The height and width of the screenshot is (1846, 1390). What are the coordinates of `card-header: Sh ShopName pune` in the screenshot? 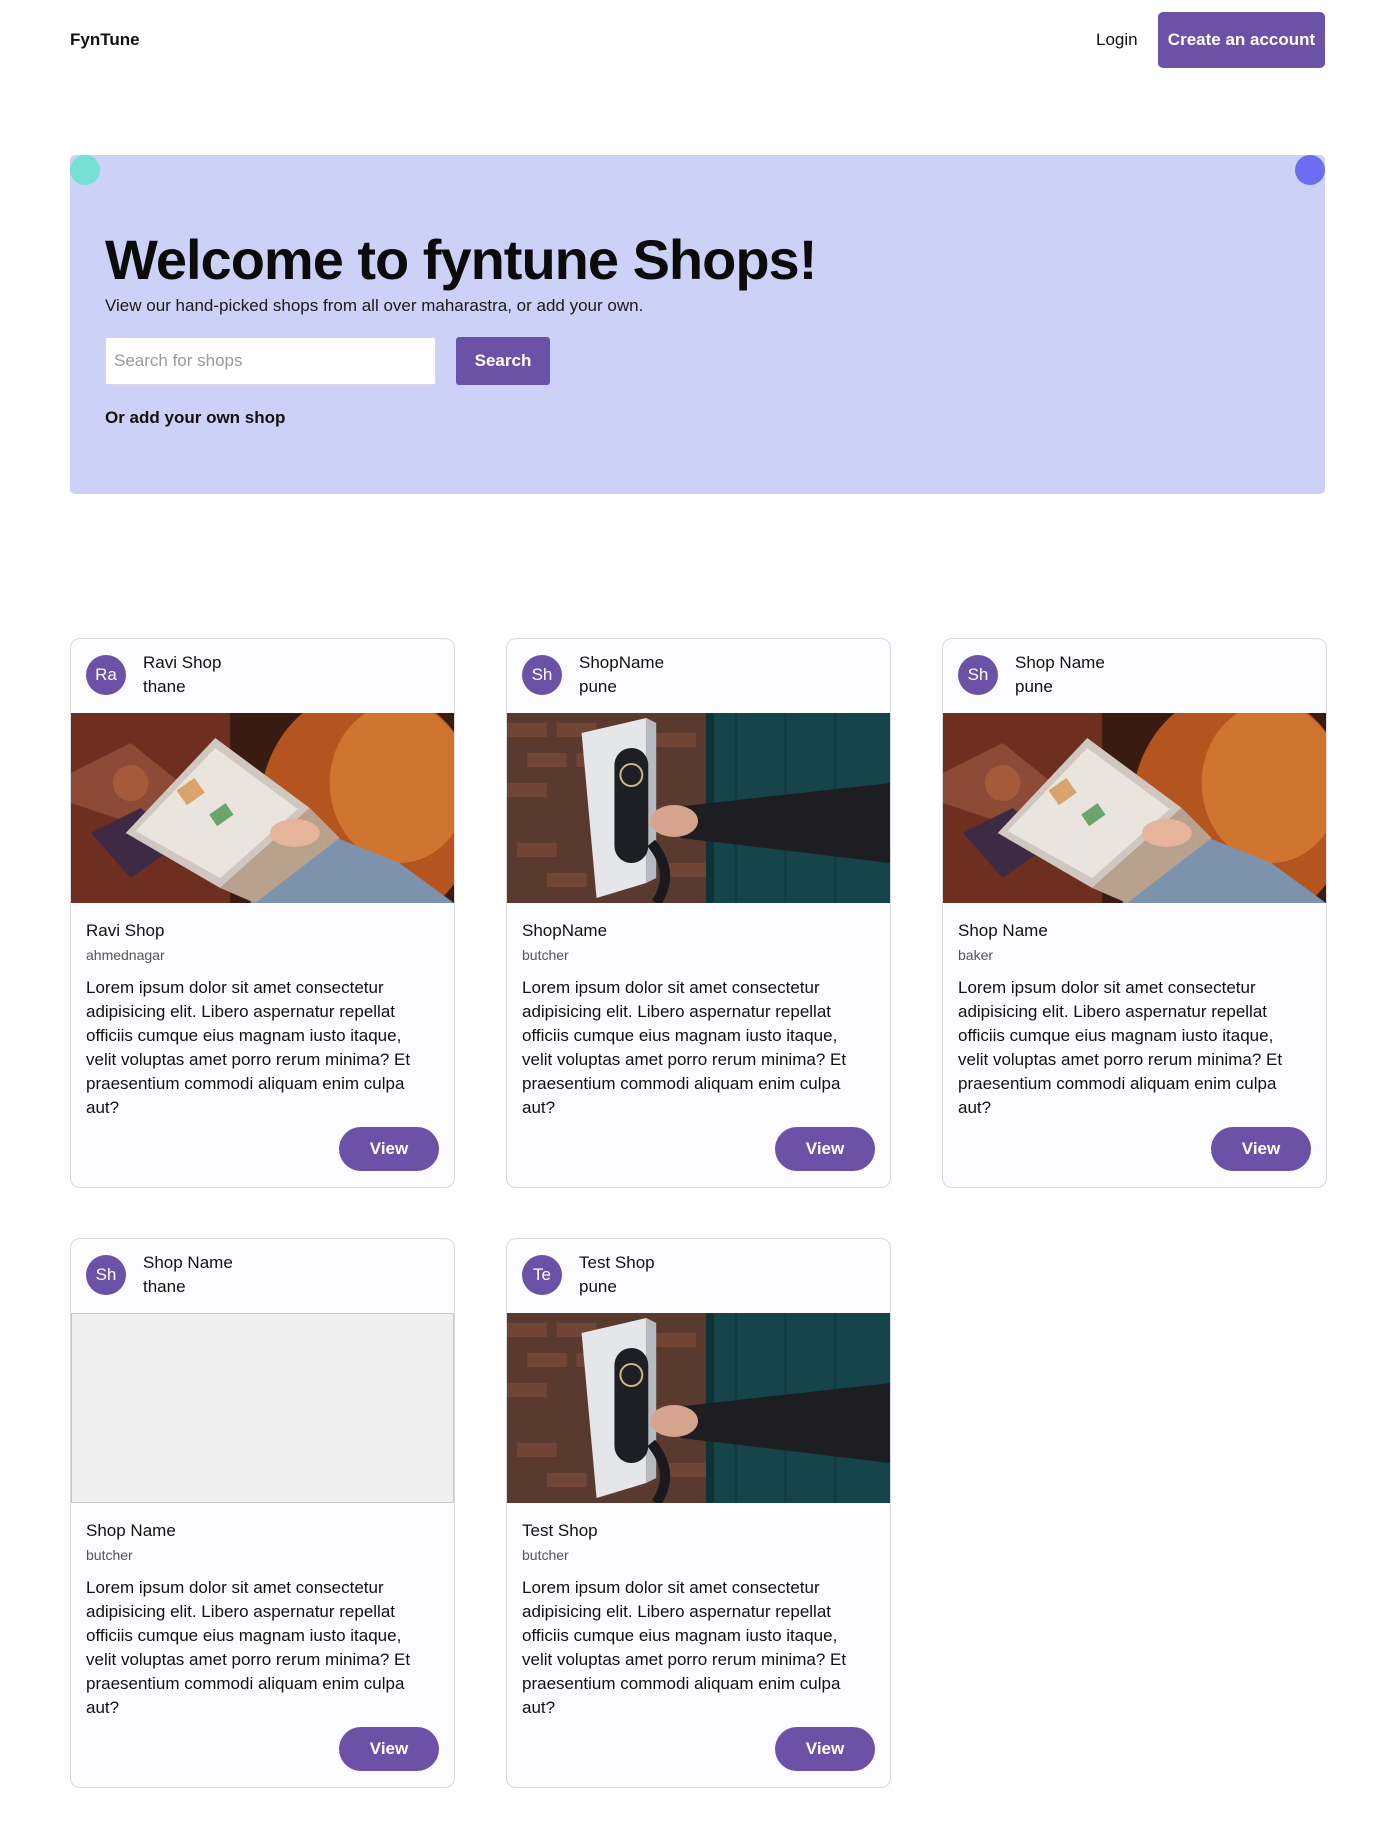 It's located at (698, 676).